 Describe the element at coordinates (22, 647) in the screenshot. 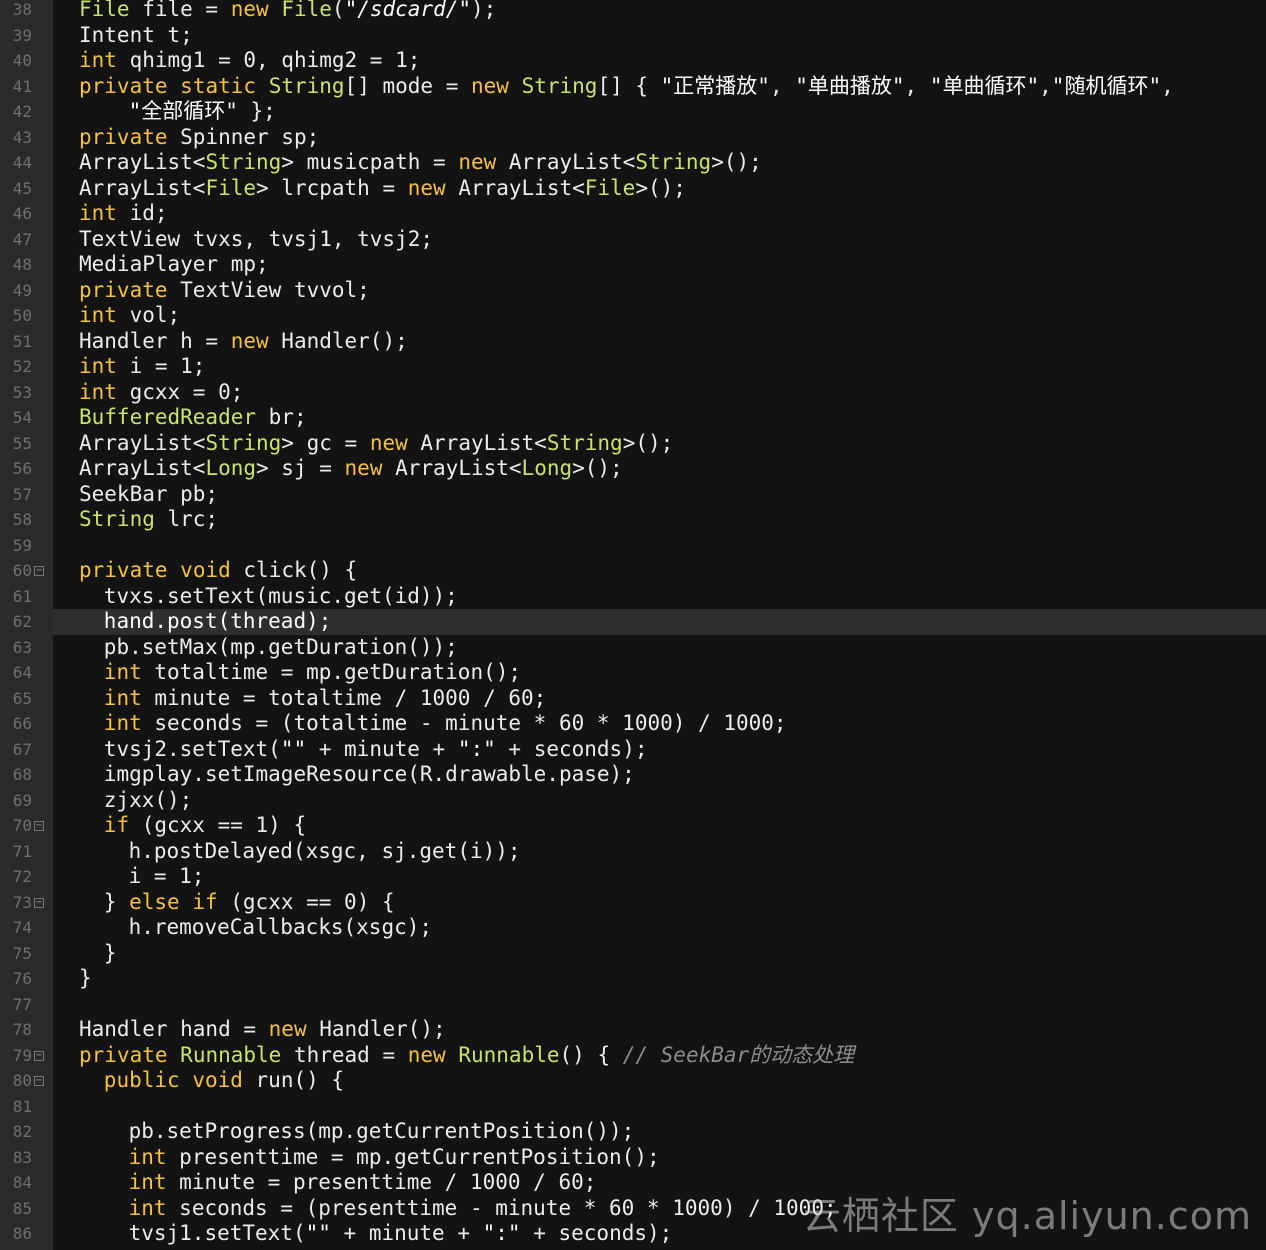

I see `line-number: 63` at that location.